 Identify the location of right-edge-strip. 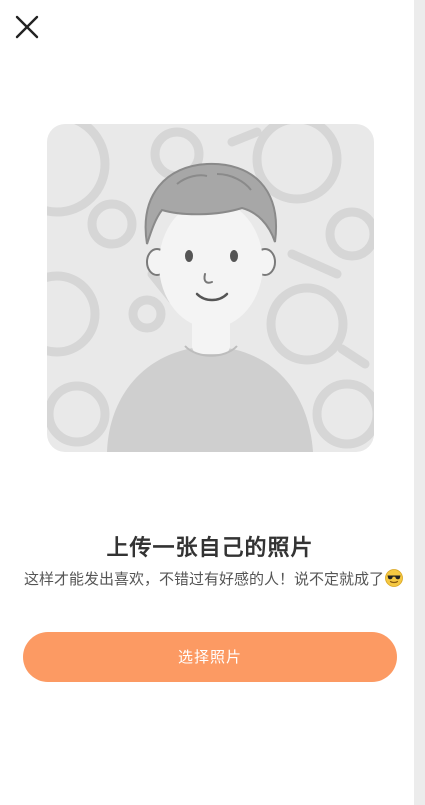
(419, 402).